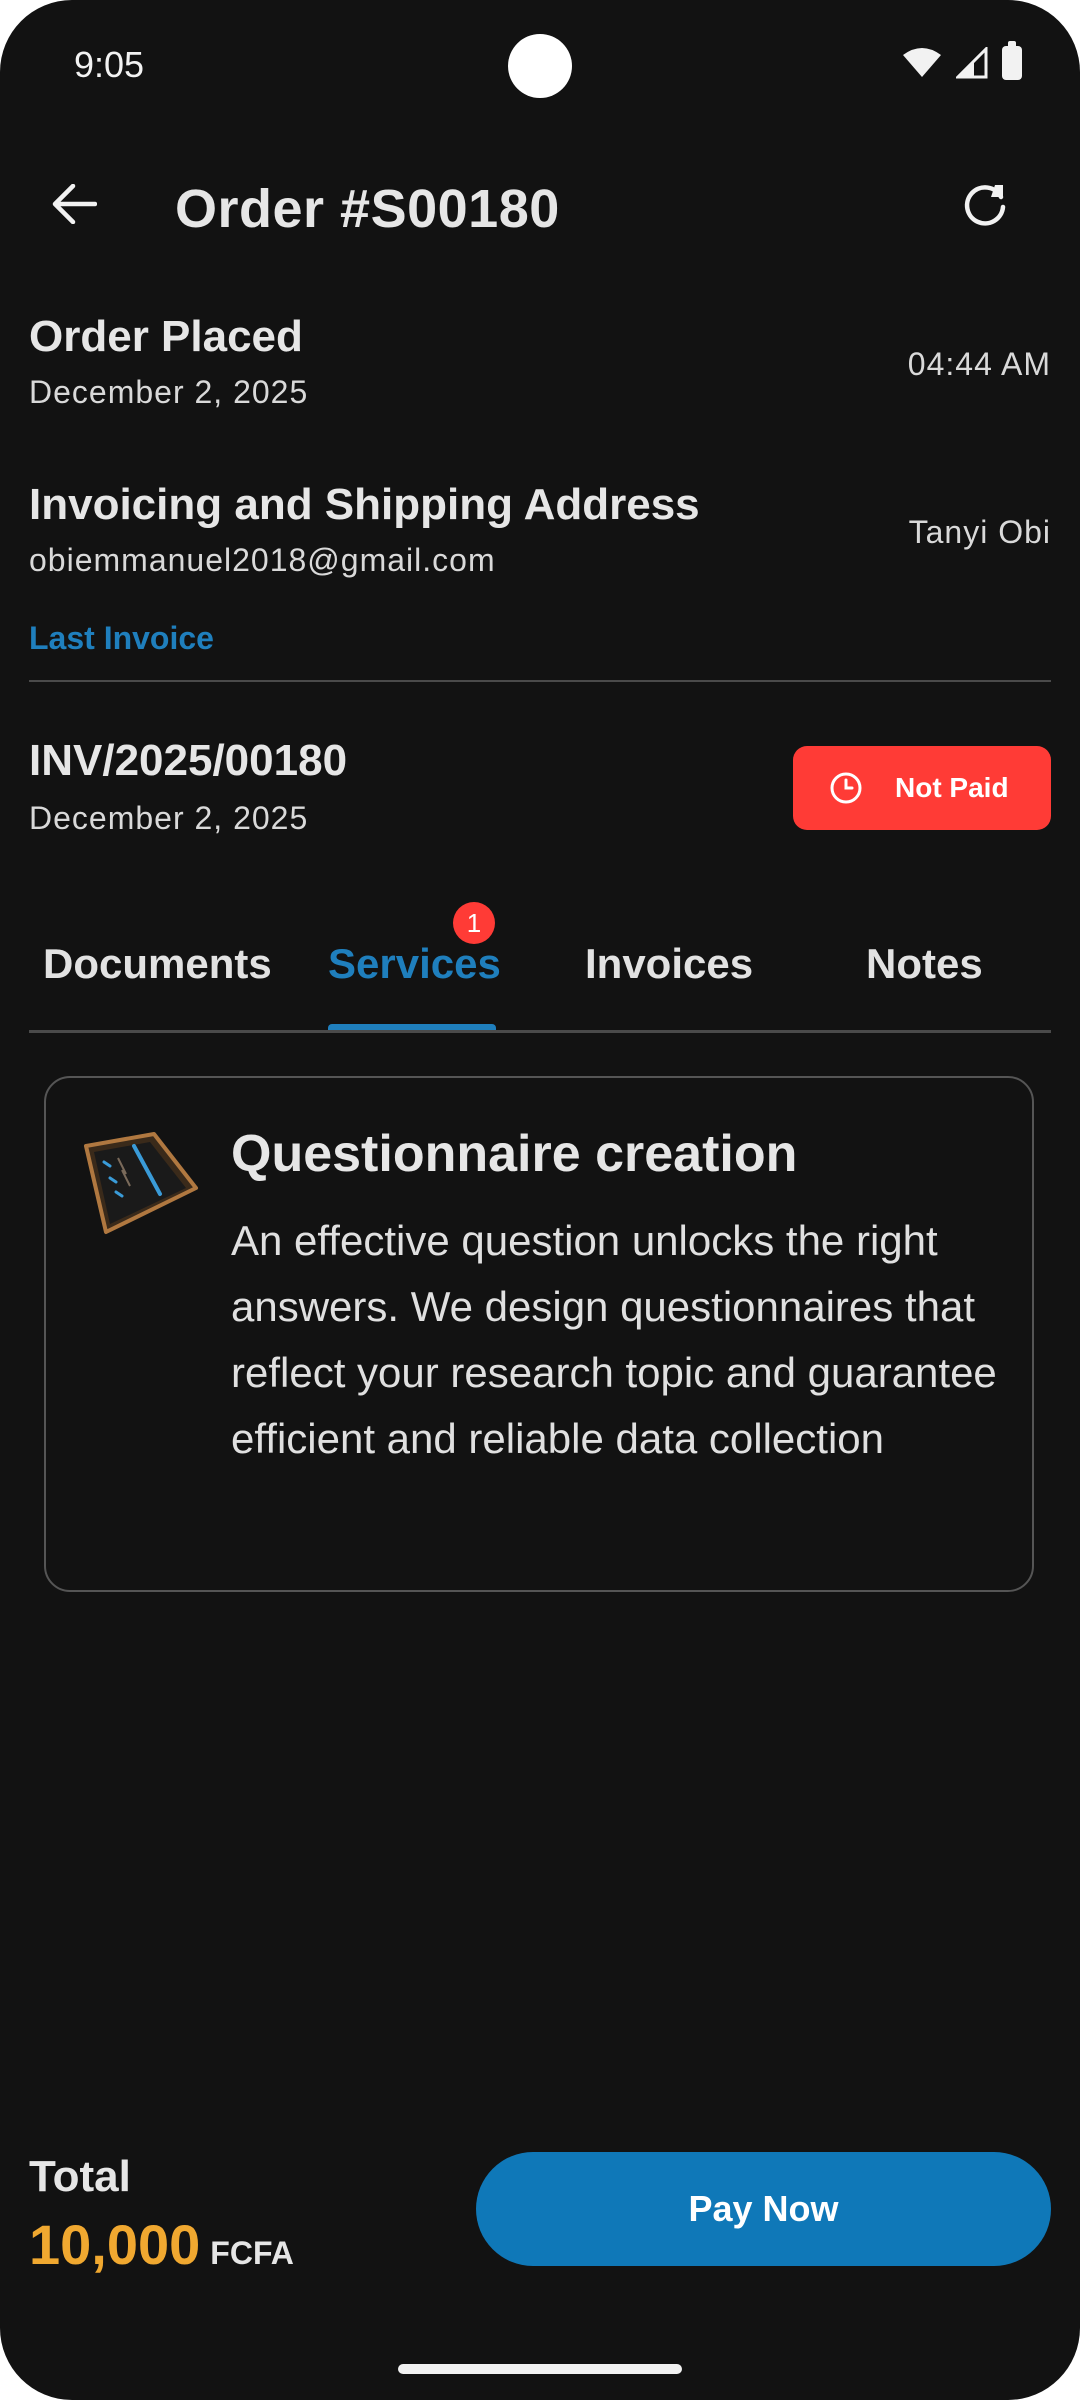  Describe the element at coordinates (540, 966) in the screenshot. I see `tab-bar: Documents Services Invoices Notes` at that location.